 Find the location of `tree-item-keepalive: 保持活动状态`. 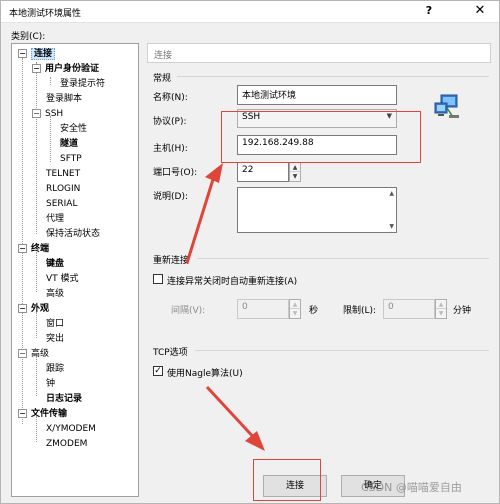

tree-item-keepalive: 保持活动状态 is located at coordinates (73, 234).